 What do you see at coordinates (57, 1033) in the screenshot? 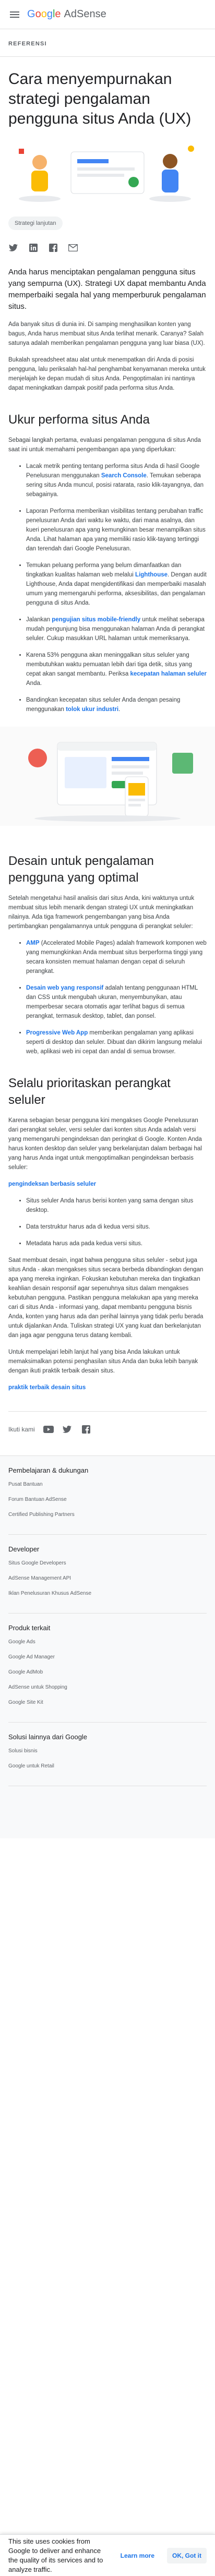
I see `pwa-link: Progressive Web App` at bounding box center [57, 1033].